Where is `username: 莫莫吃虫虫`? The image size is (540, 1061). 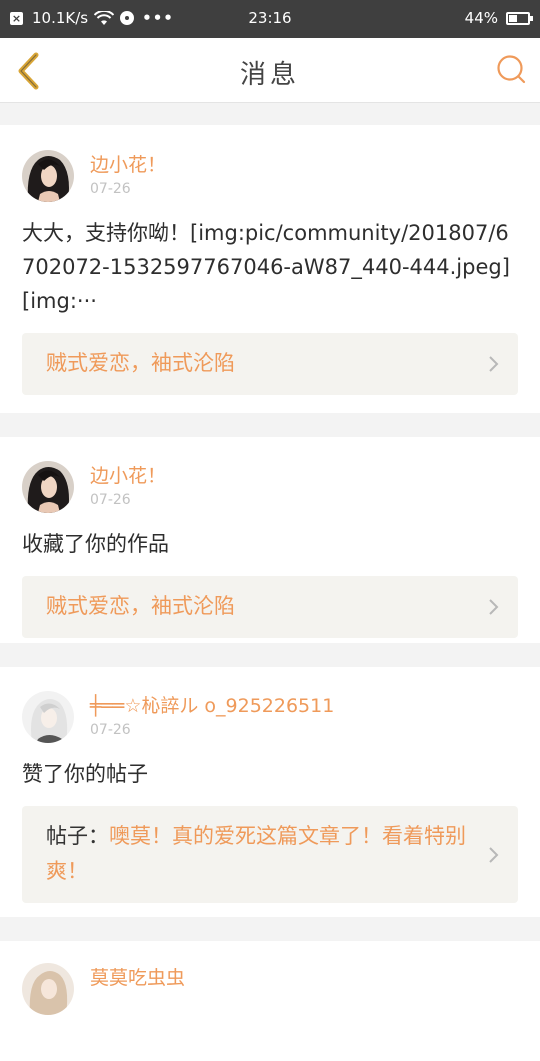
username: 莫莫吃虫虫 is located at coordinates (137, 976).